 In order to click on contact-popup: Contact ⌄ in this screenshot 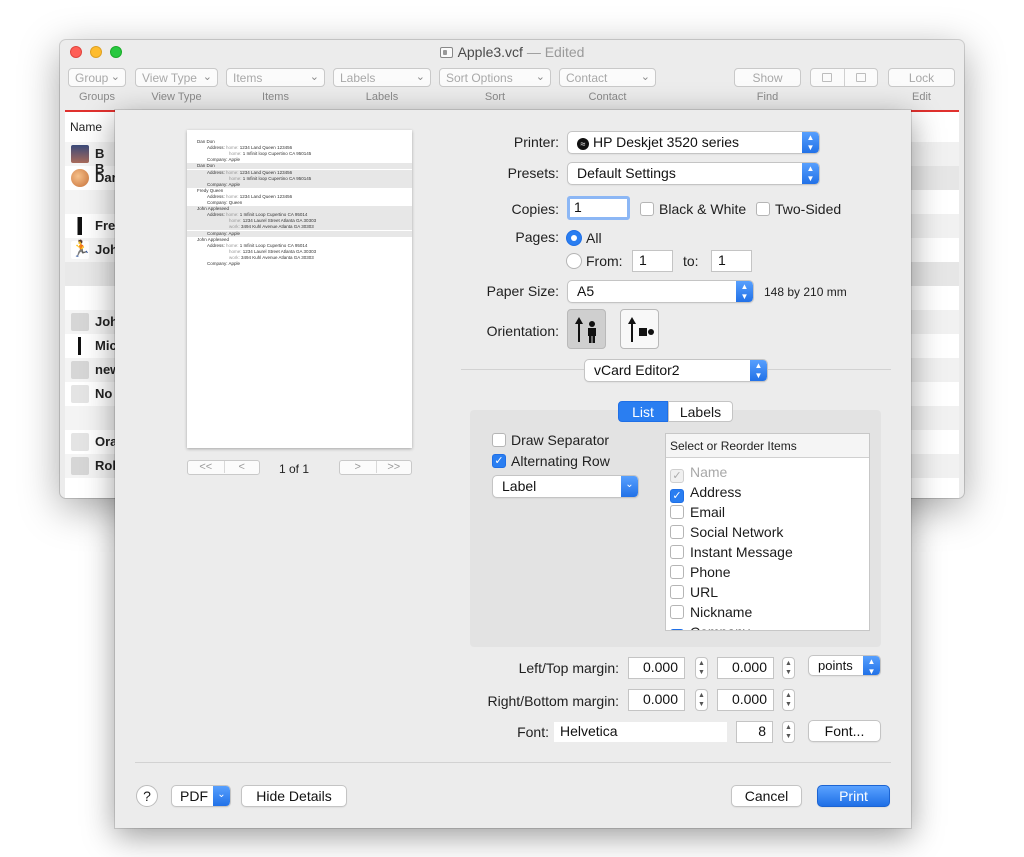, I will do `click(607, 77)`.